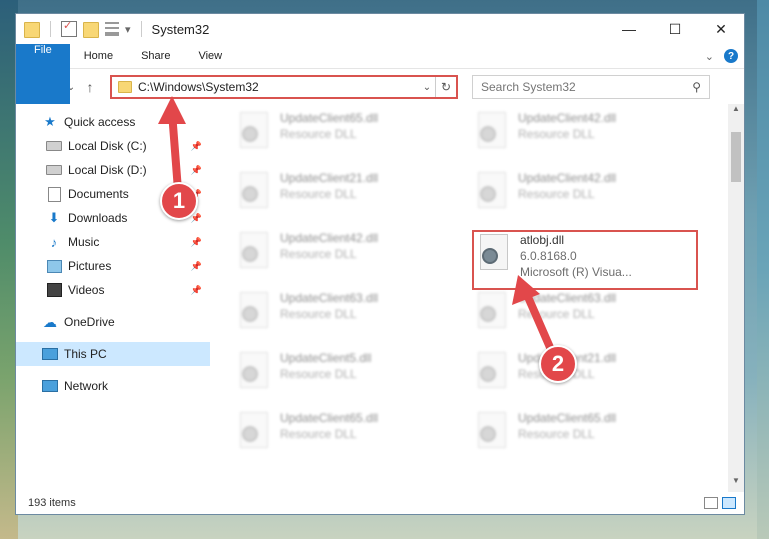  What do you see at coordinates (69, 28) in the screenshot?
I see `properties-checkmark-icon` at bounding box center [69, 28].